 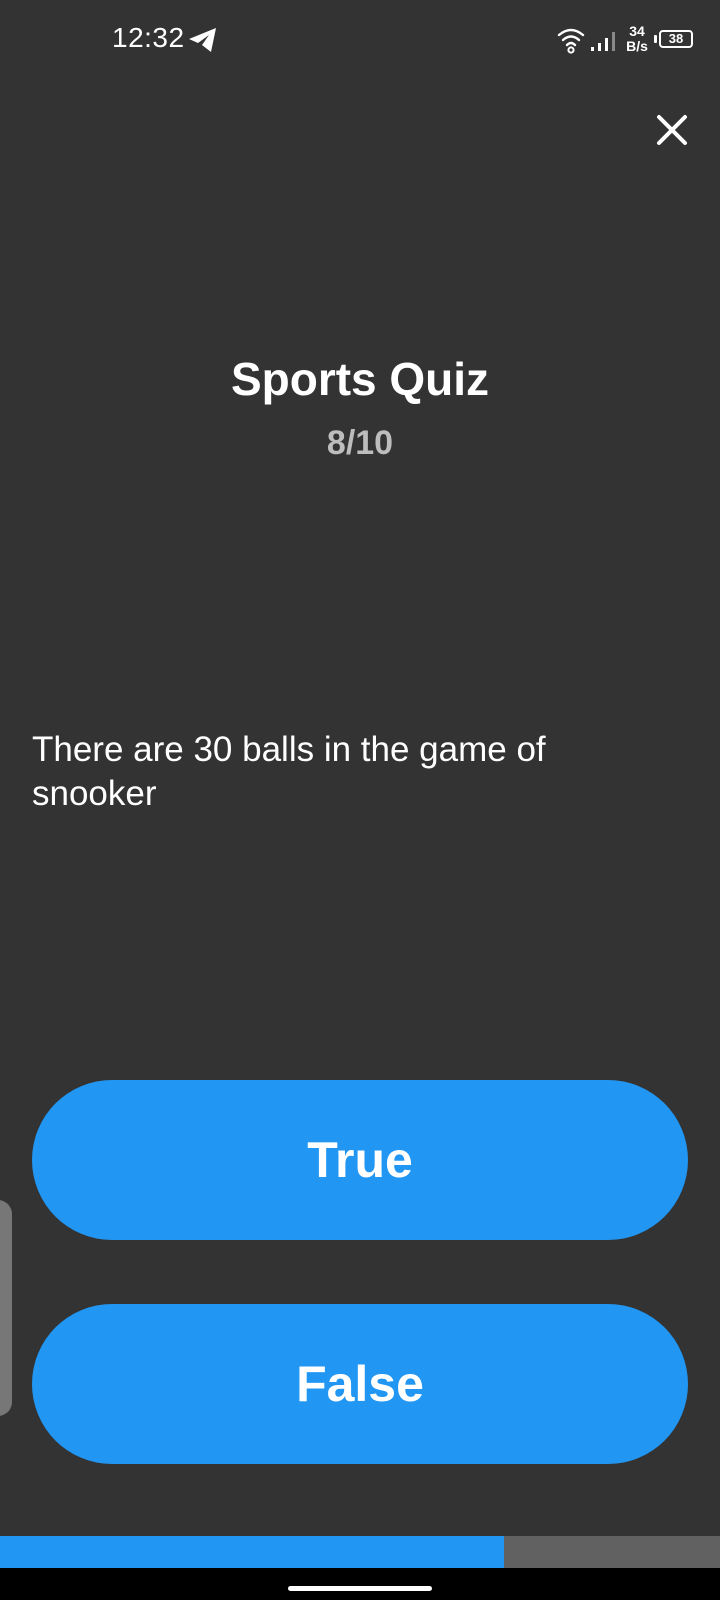 I want to click on quiz-title: Sports Quiz, so click(x=360, y=379).